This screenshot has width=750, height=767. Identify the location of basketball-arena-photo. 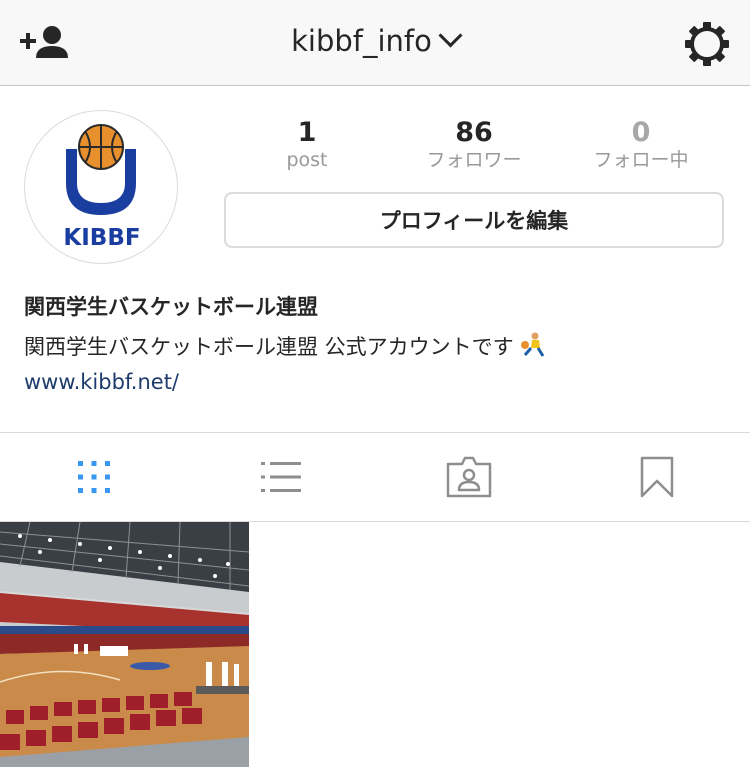
(124, 644).